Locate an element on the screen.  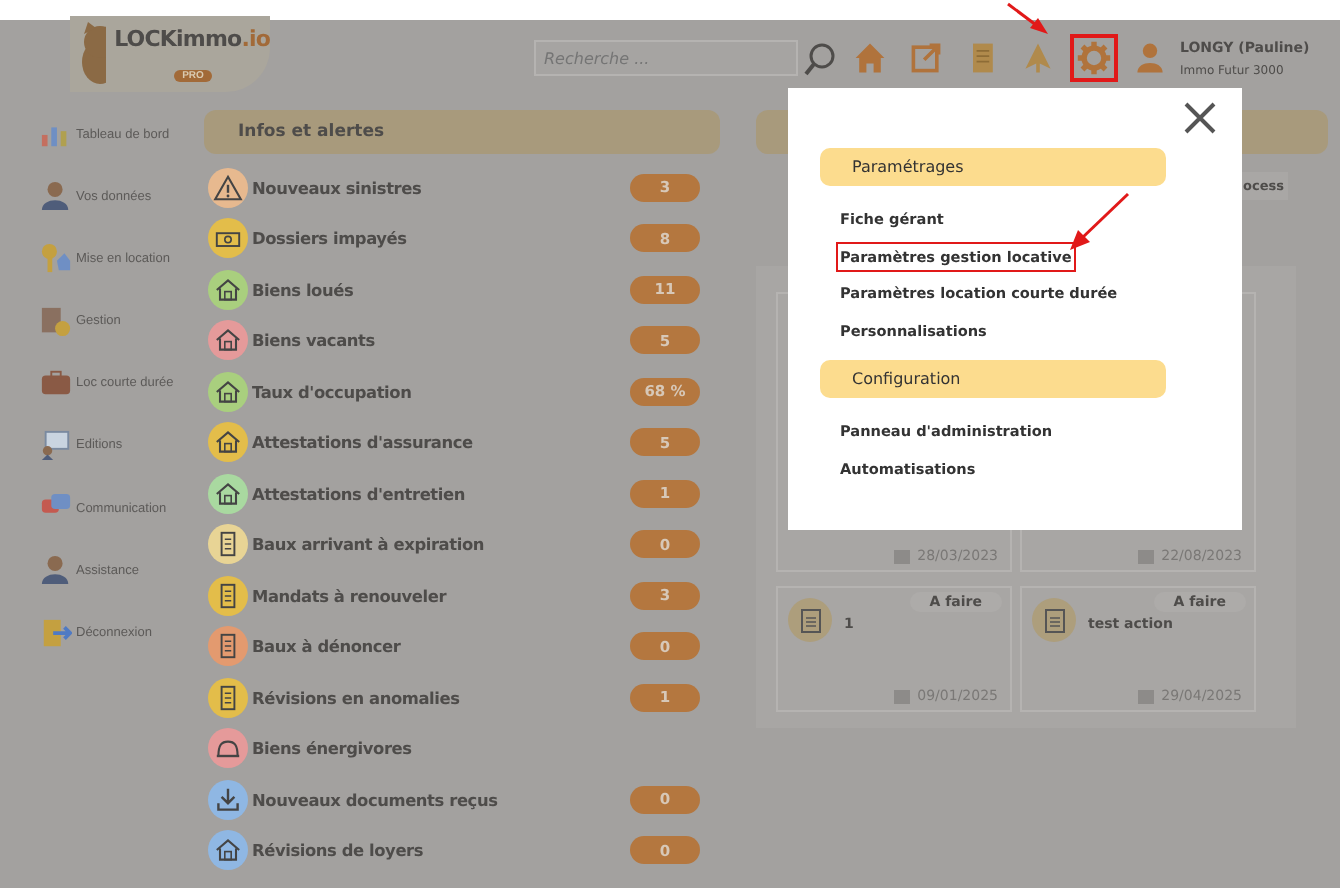
section-header: Configuration is located at coordinates (993, 379).